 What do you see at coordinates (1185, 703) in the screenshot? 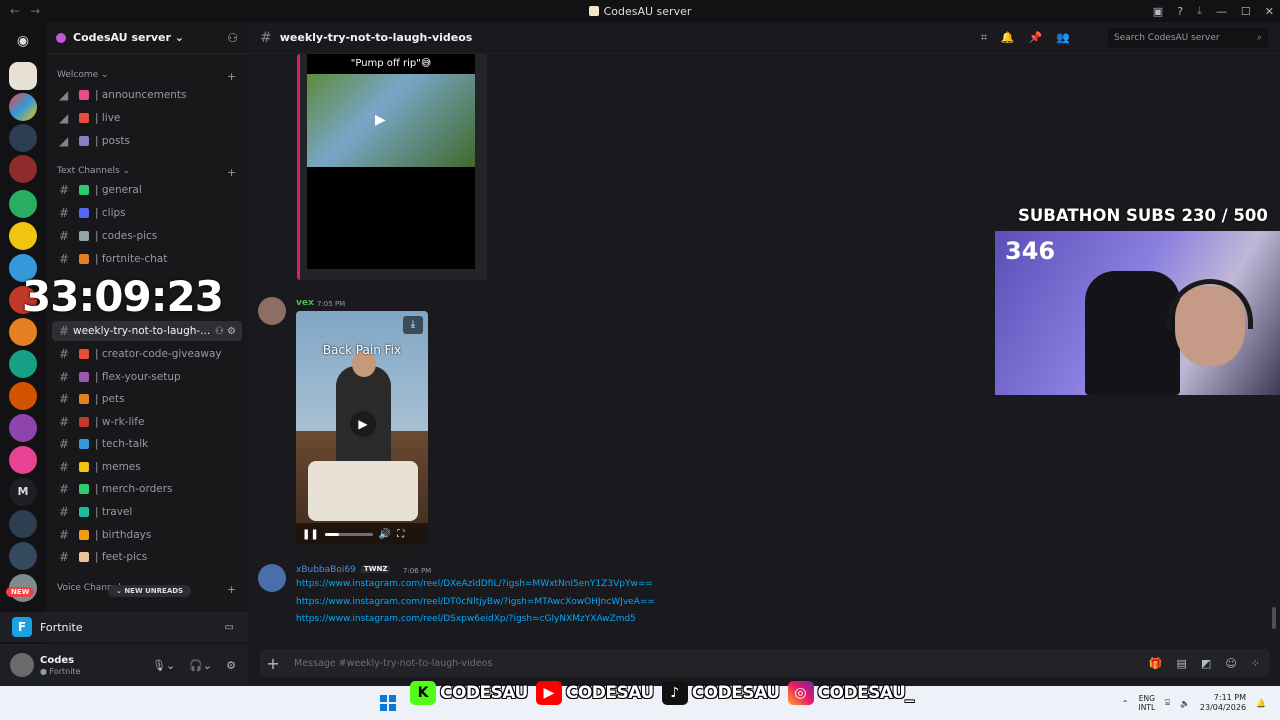
I see `volume-icon: 🔈` at bounding box center [1185, 703].